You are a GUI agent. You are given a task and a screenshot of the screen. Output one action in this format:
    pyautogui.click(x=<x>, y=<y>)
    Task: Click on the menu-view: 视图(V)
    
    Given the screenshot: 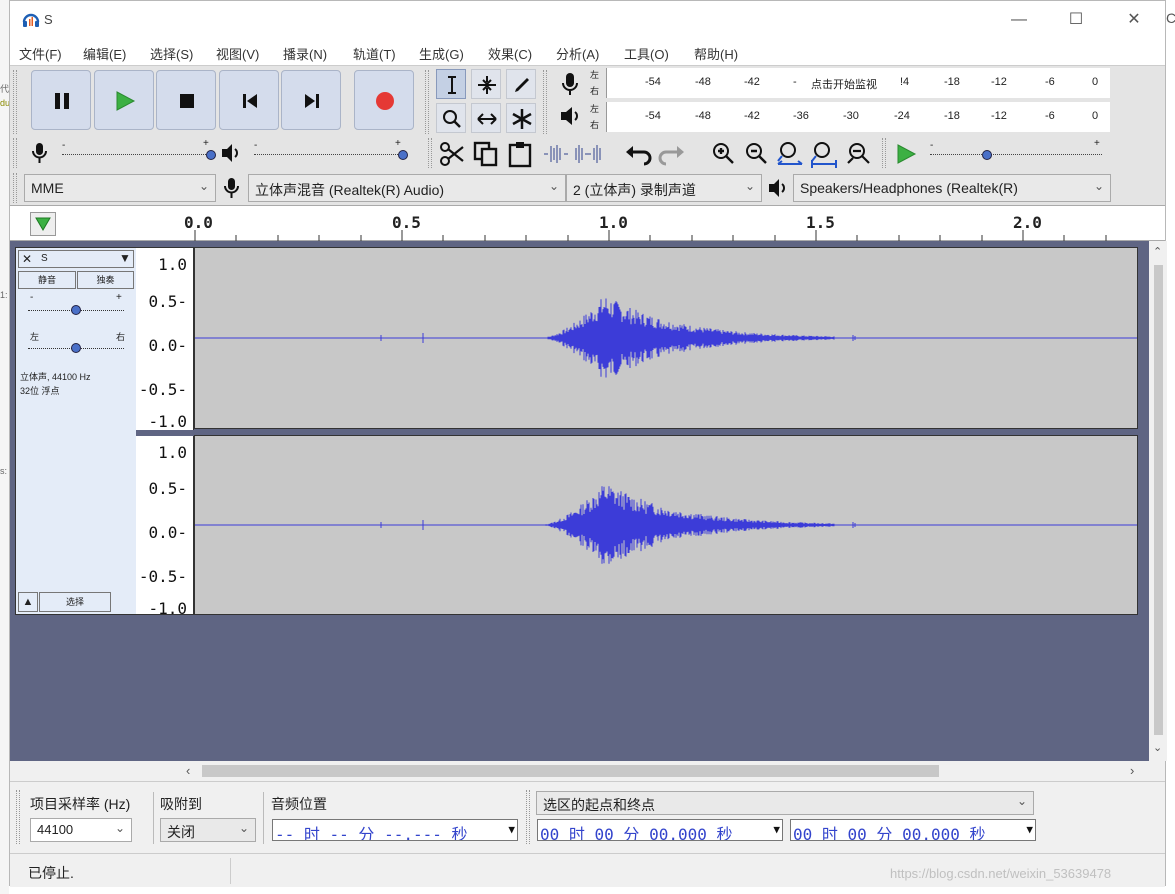 What is the action you would take?
    pyautogui.click(x=237, y=53)
    